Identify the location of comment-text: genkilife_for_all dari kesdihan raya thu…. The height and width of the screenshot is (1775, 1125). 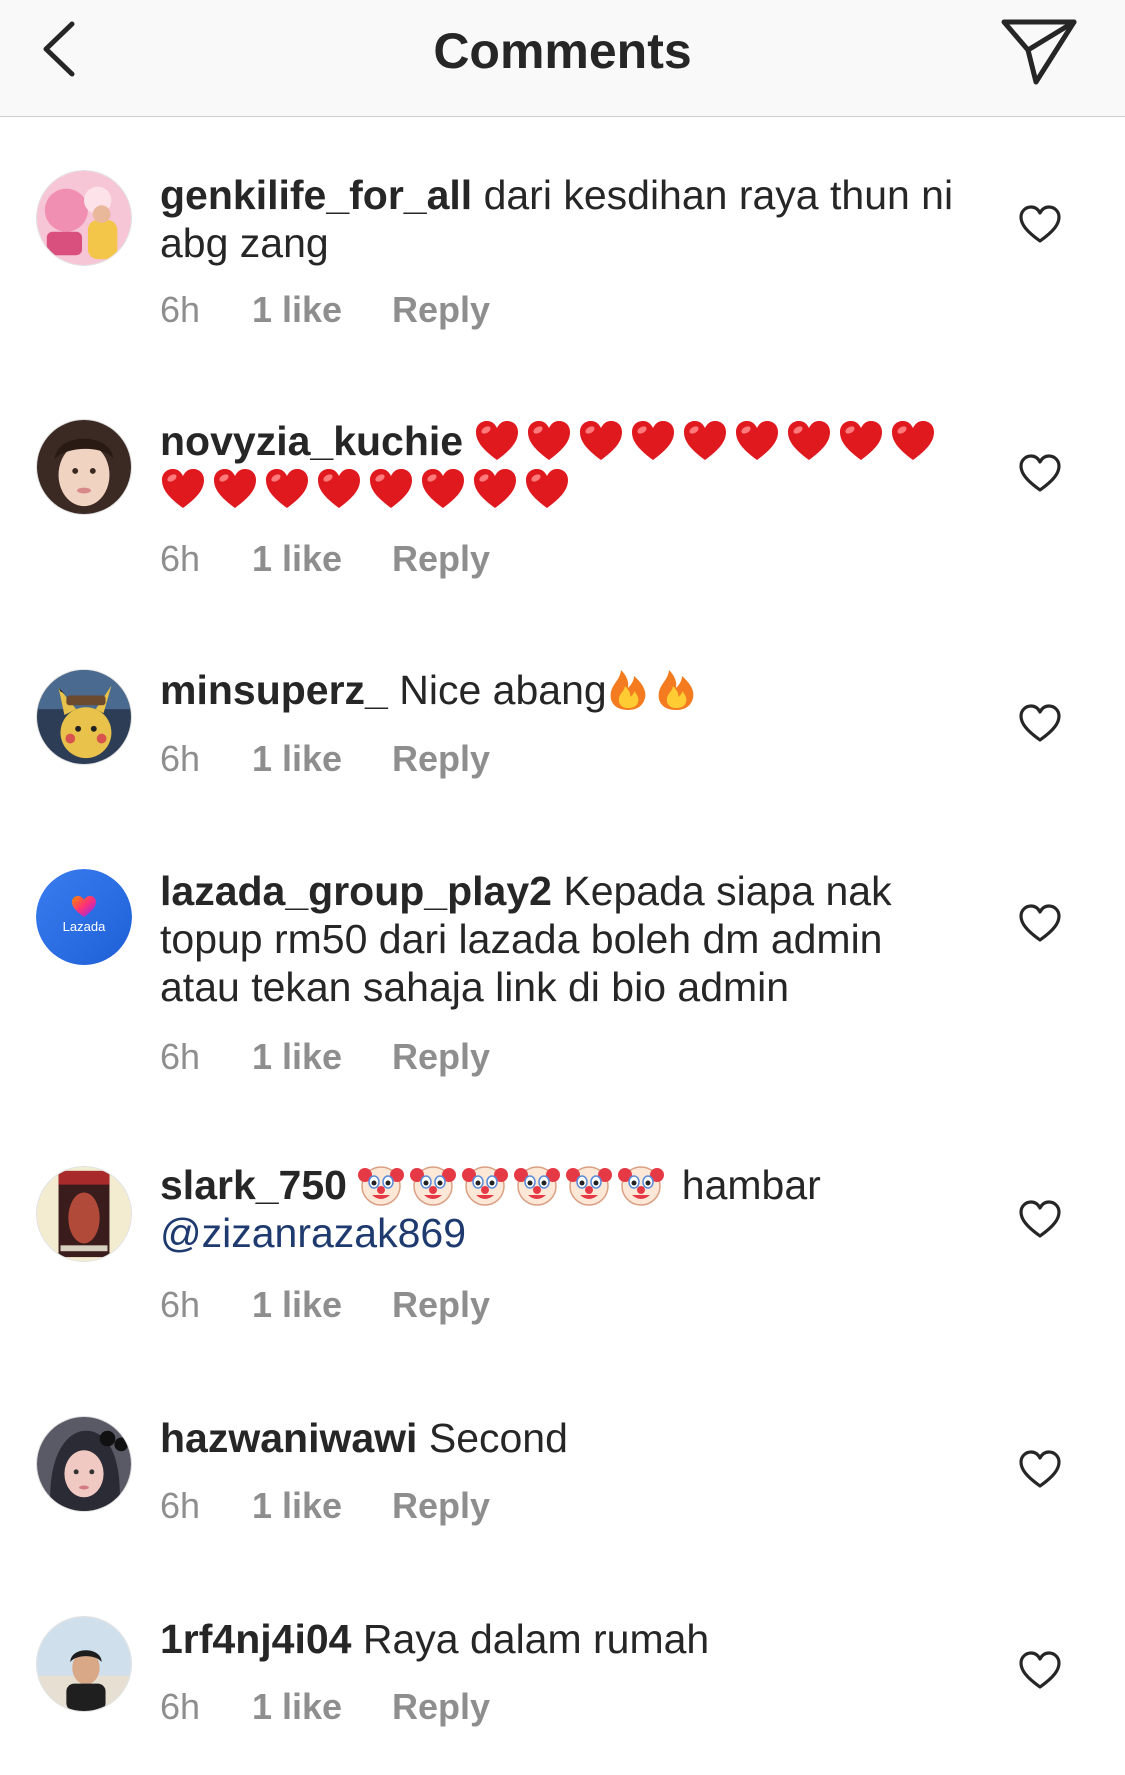
(560, 219).